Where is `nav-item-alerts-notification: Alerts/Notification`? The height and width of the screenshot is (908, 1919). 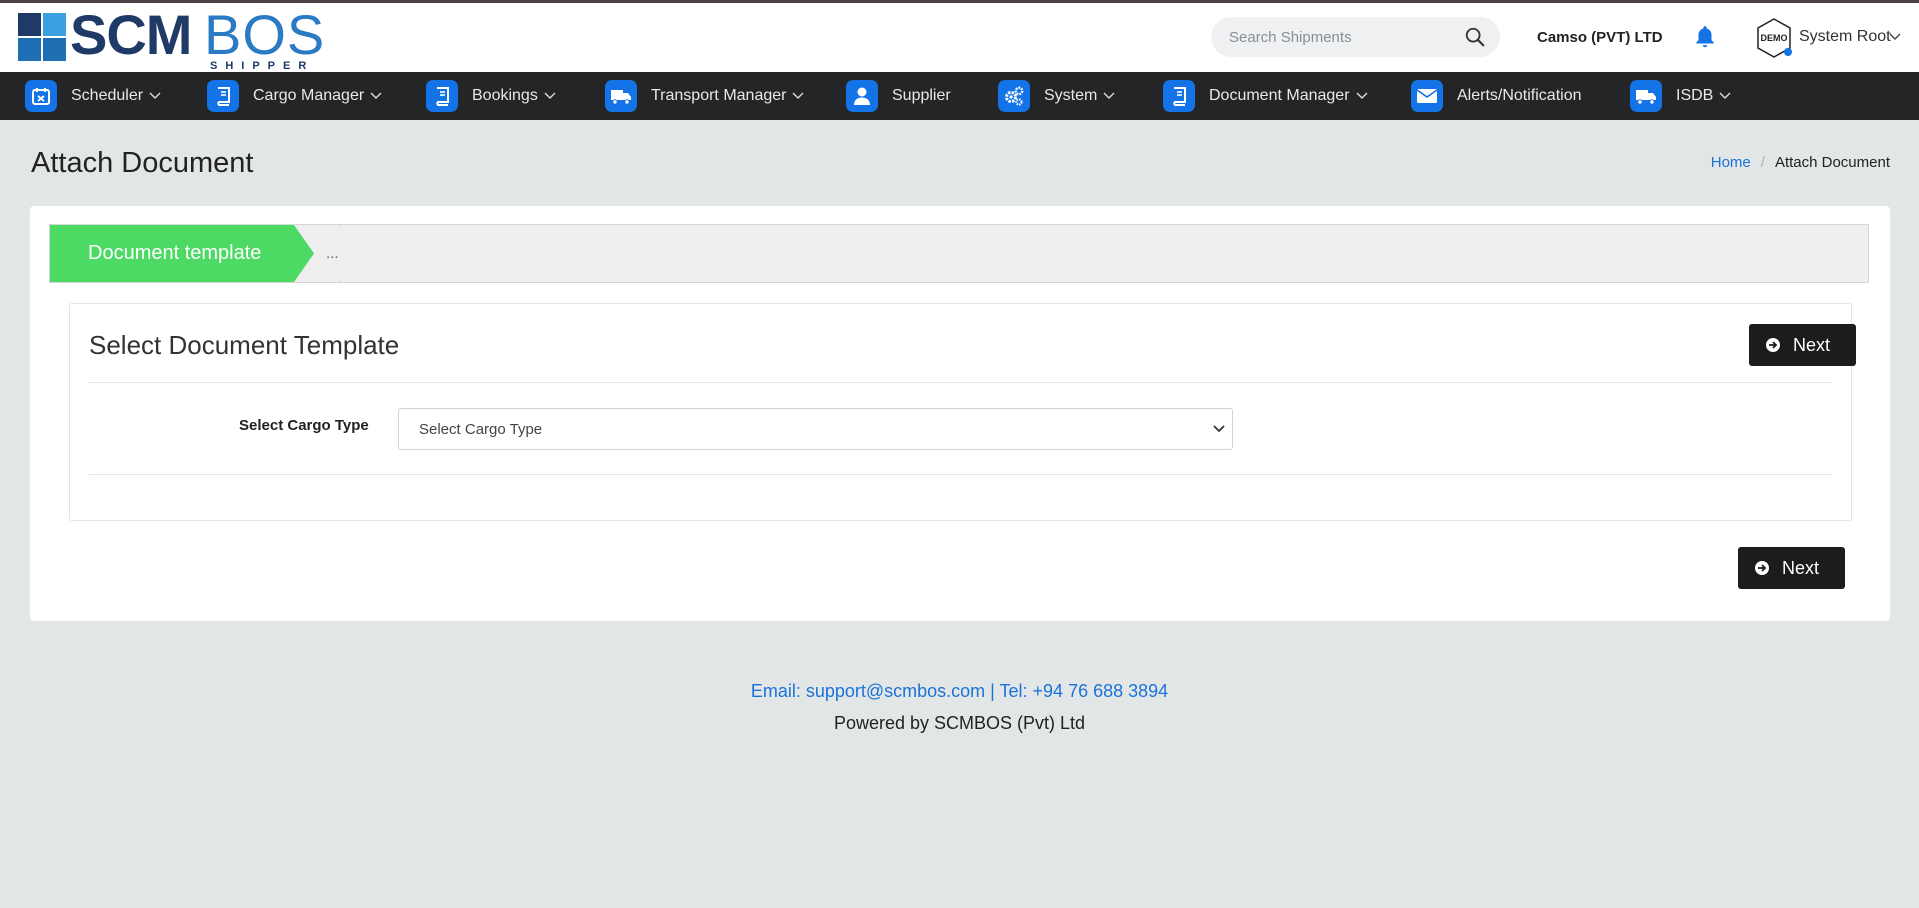 nav-item-alerts-notification: Alerts/Notification is located at coordinates (1496, 96).